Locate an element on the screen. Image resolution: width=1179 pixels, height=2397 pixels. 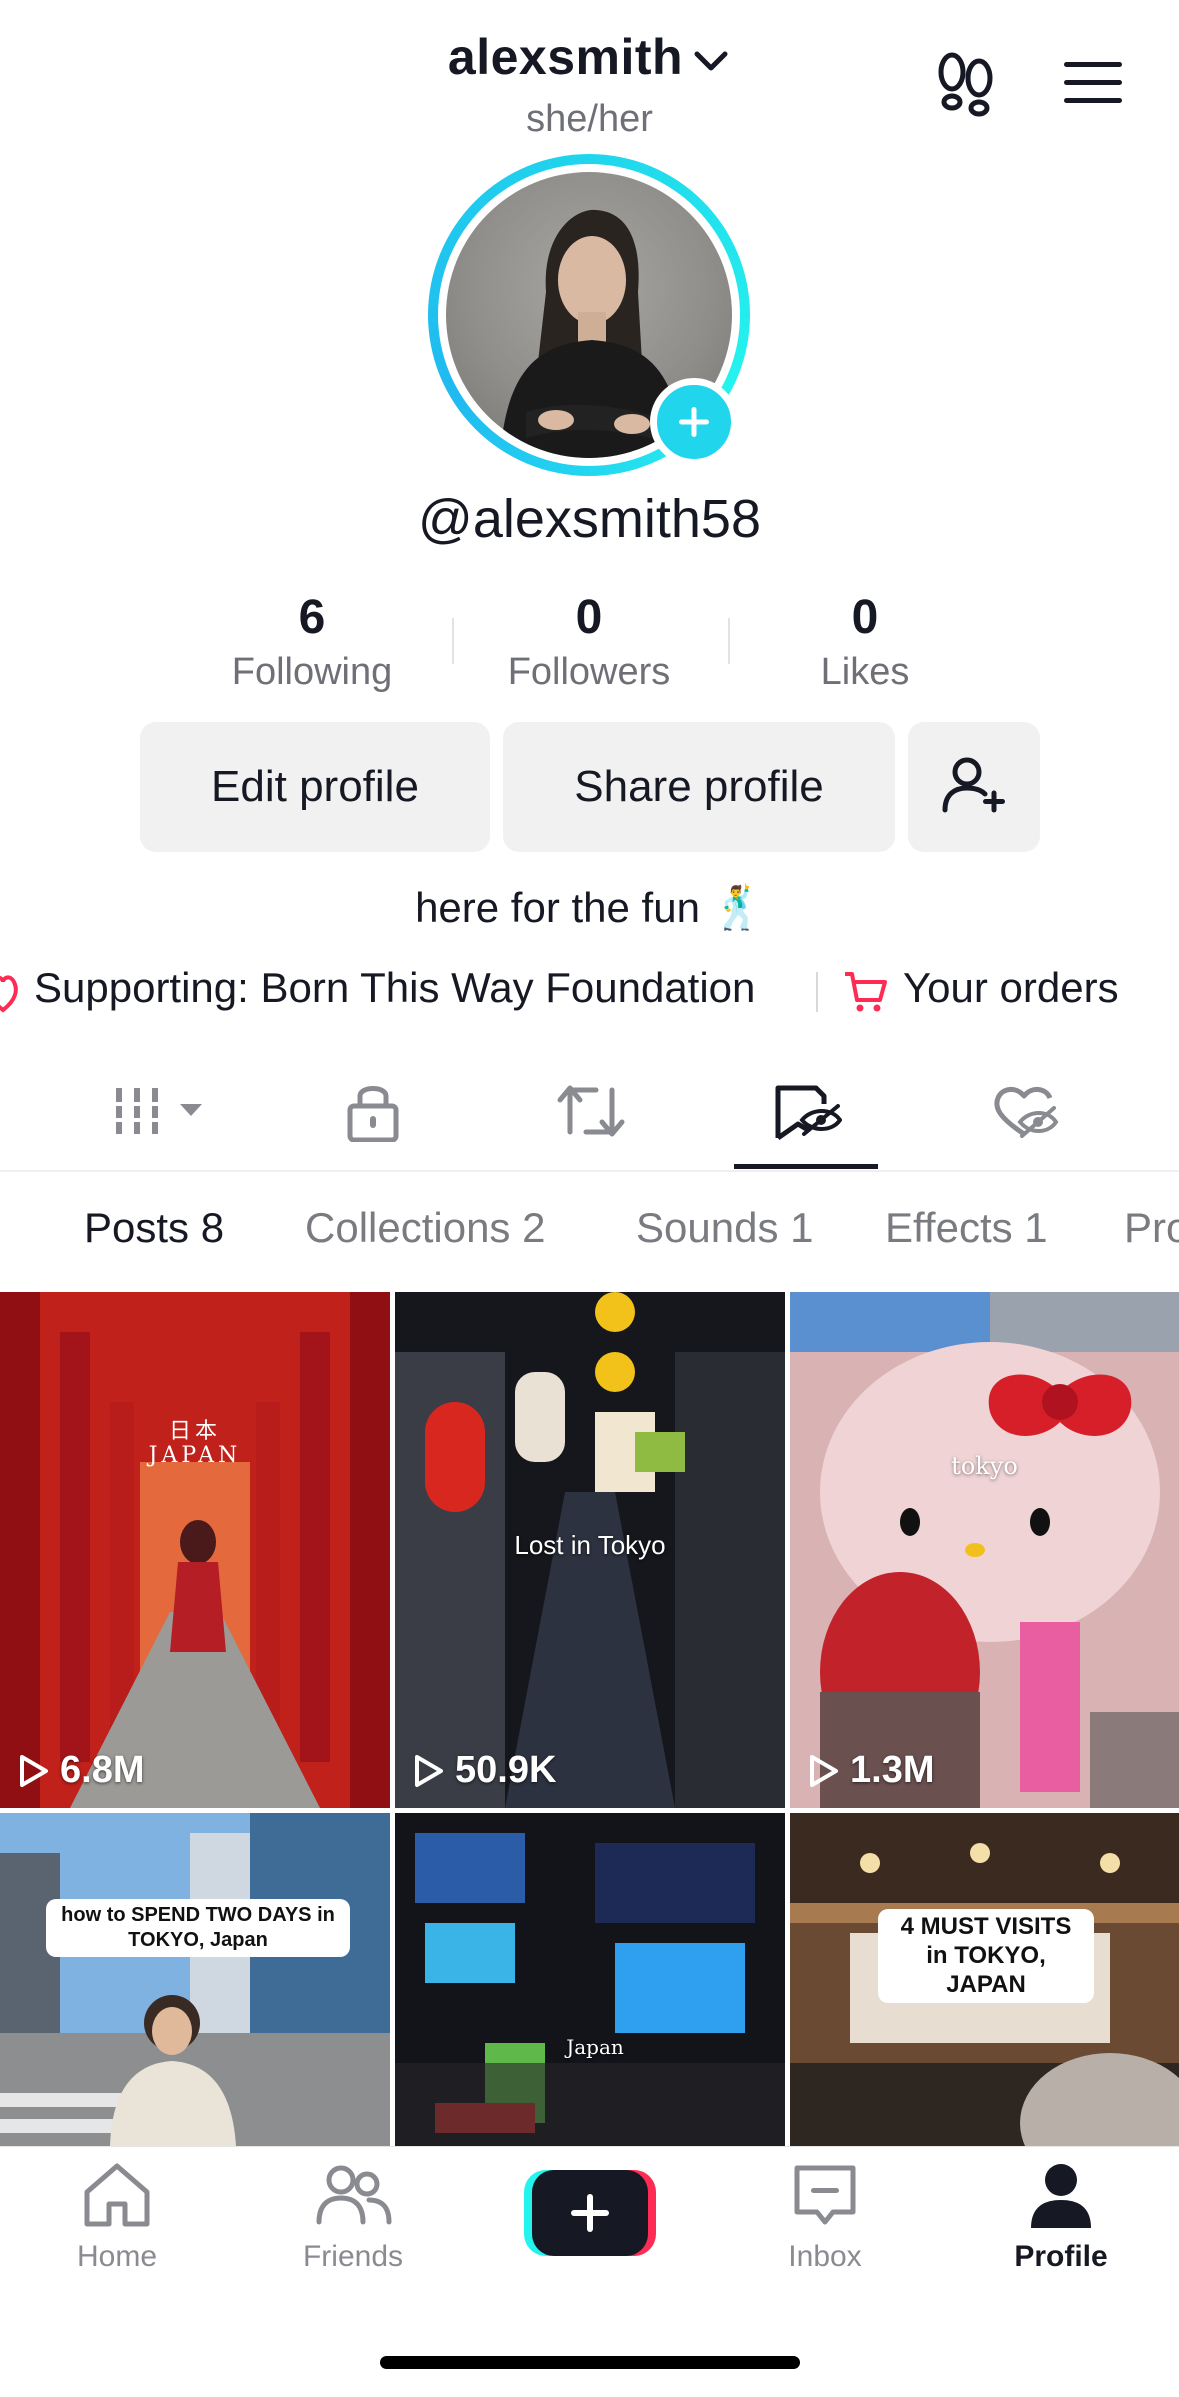
add-user-icon is located at coordinates (973, 785).